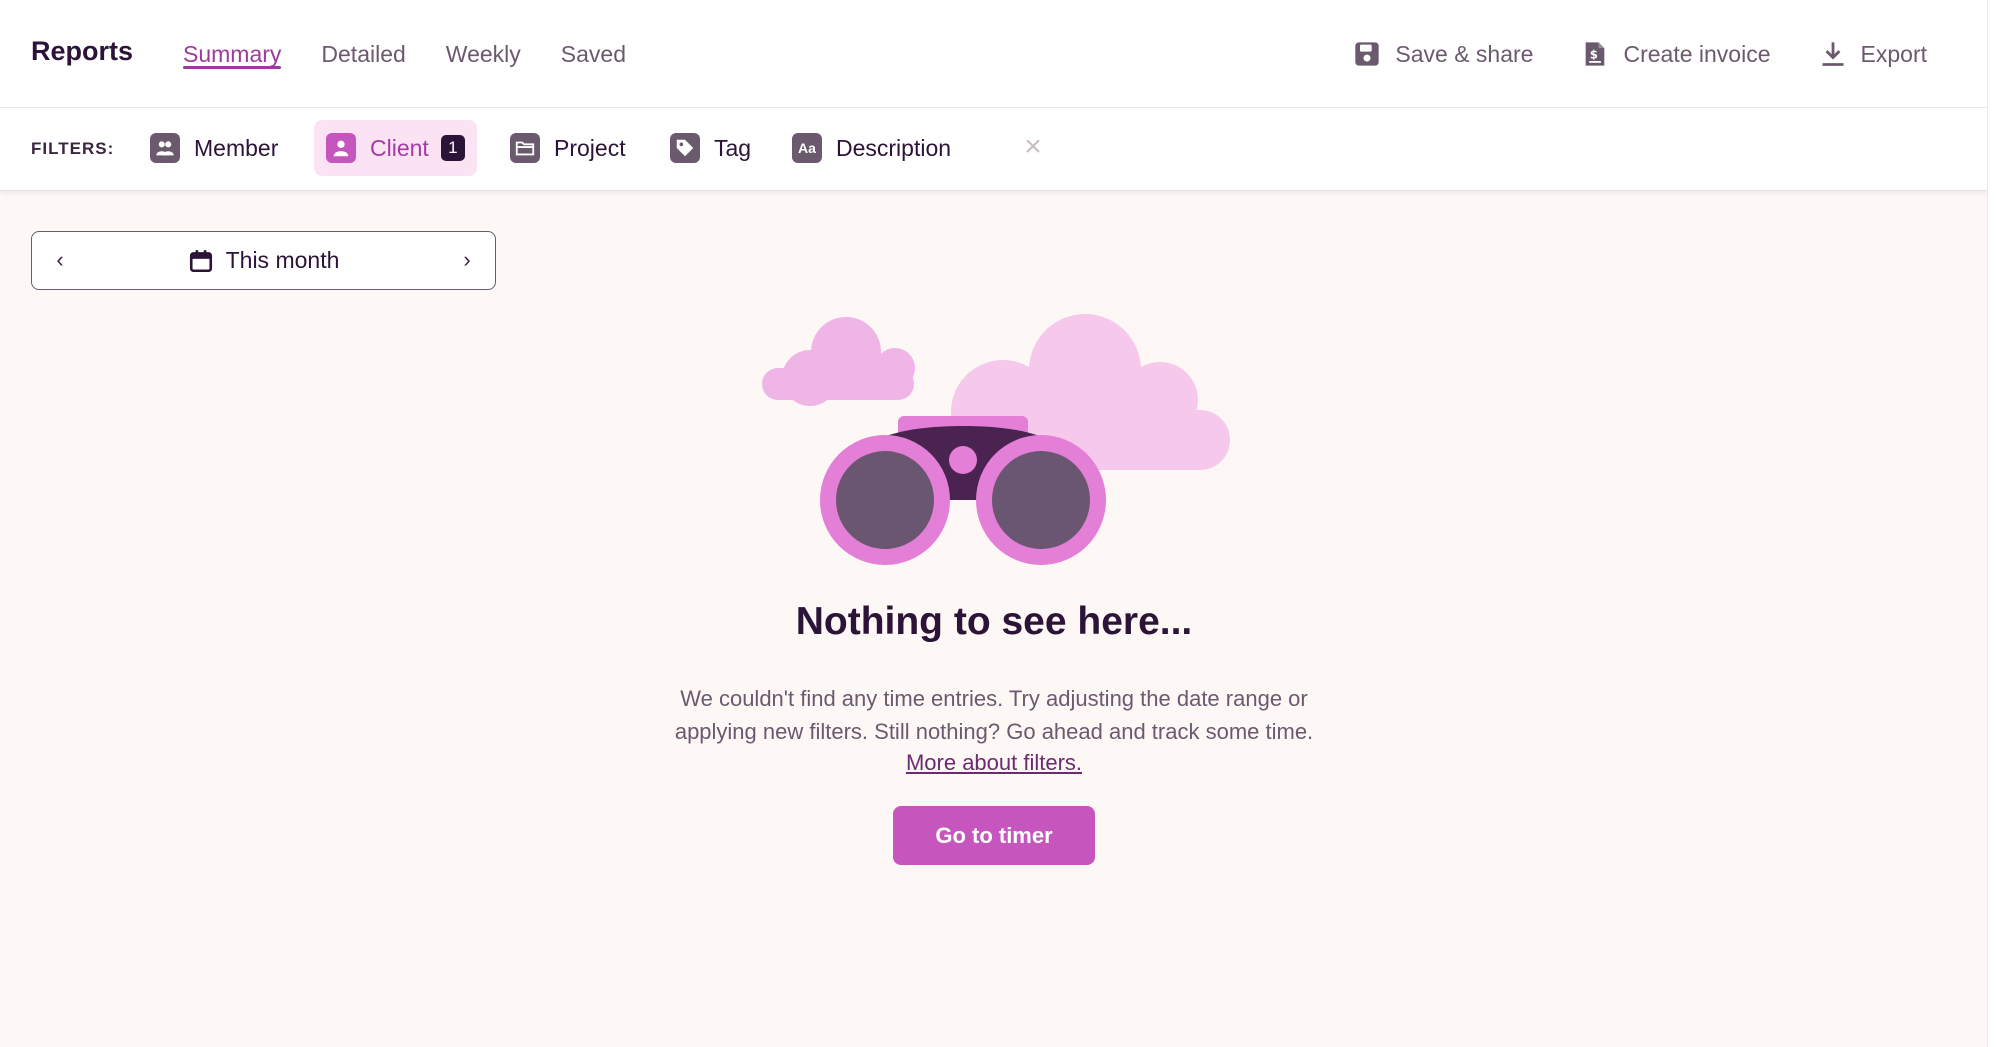 The width and height of the screenshot is (1999, 1047). Describe the element at coordinates (200, 260) in the screenshot. I see `calendar-icon` at that location.